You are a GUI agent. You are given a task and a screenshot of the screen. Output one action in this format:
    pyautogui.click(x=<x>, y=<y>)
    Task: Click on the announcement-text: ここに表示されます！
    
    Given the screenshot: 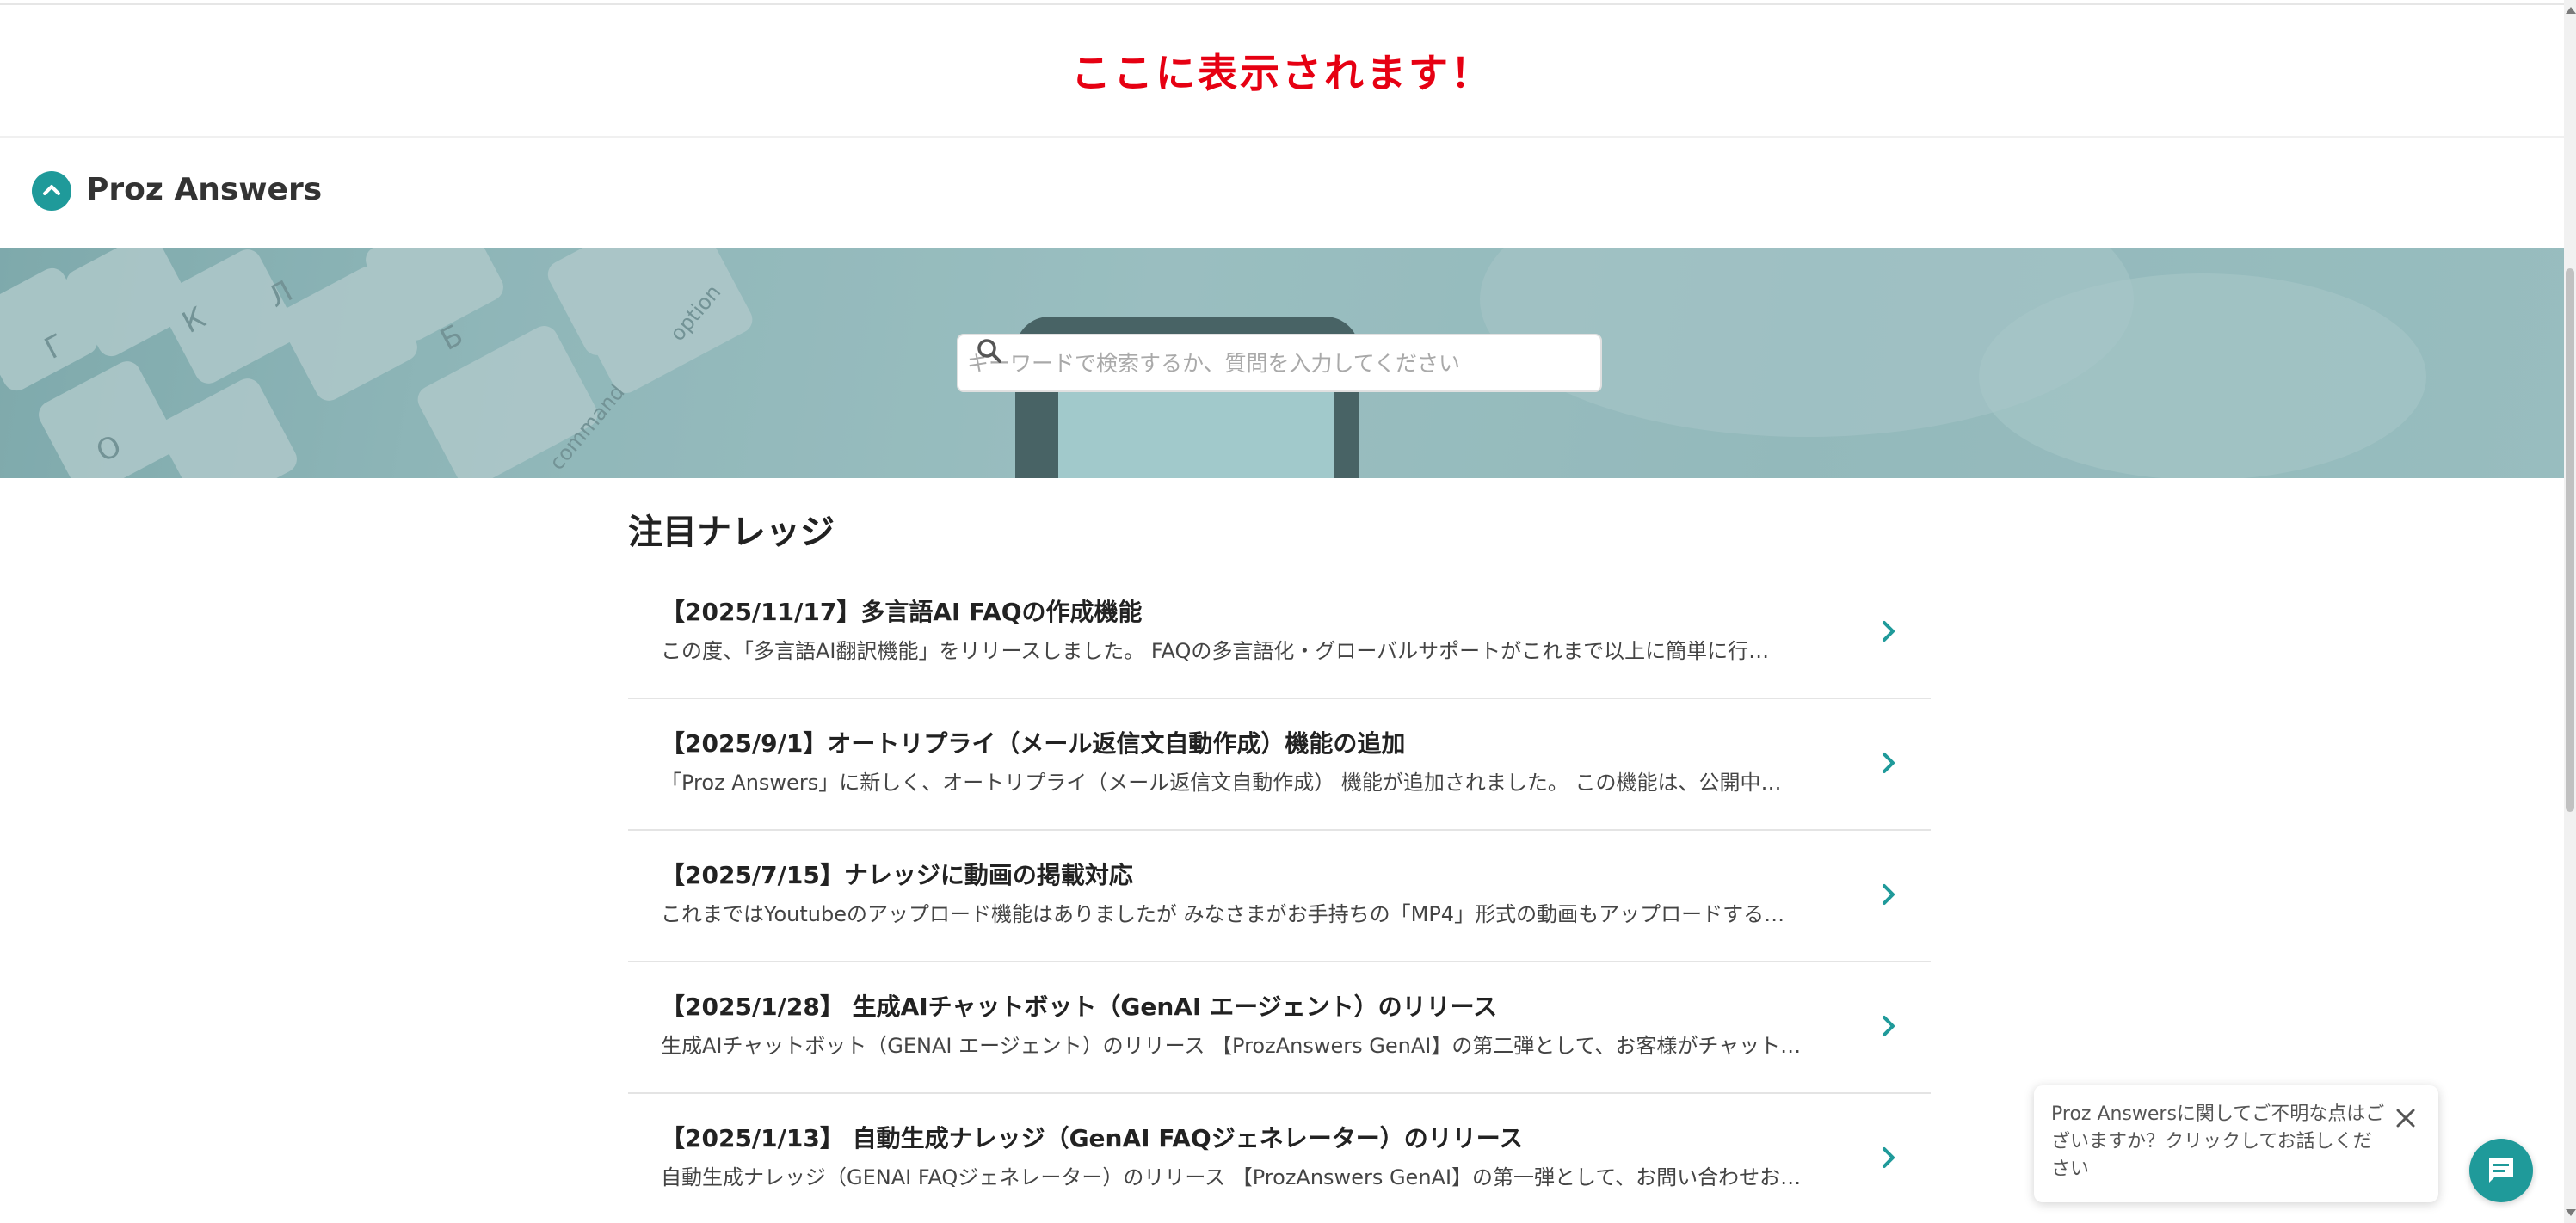 What is the action you would take?
    pyautogui.click(x=1282, y=73)
    